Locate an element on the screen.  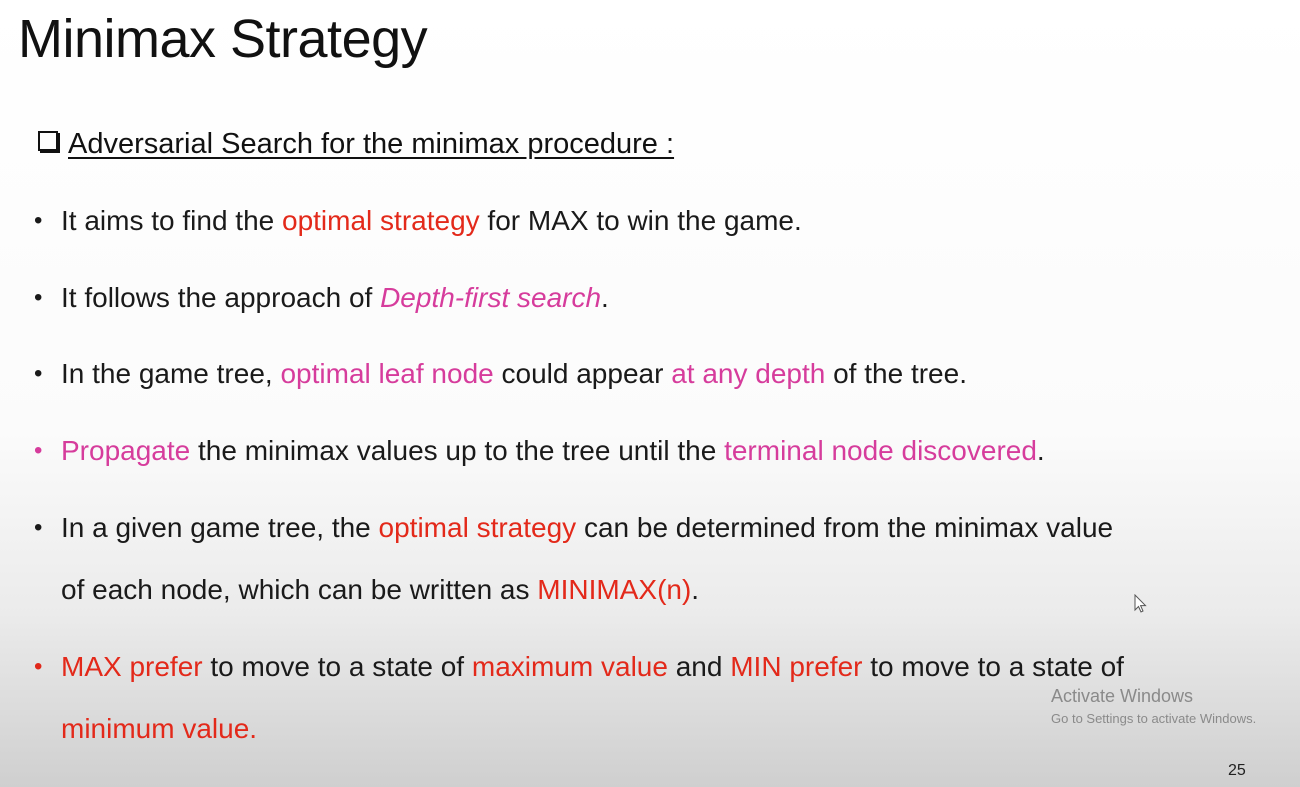
highlight-text: optimal leaf node is located at coordinates (387, 373).